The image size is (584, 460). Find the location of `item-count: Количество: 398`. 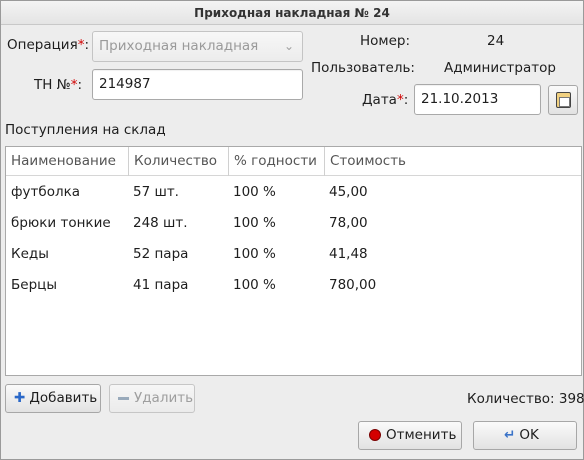

item-count: Количество: 398 is located at coordinates (525, 399).